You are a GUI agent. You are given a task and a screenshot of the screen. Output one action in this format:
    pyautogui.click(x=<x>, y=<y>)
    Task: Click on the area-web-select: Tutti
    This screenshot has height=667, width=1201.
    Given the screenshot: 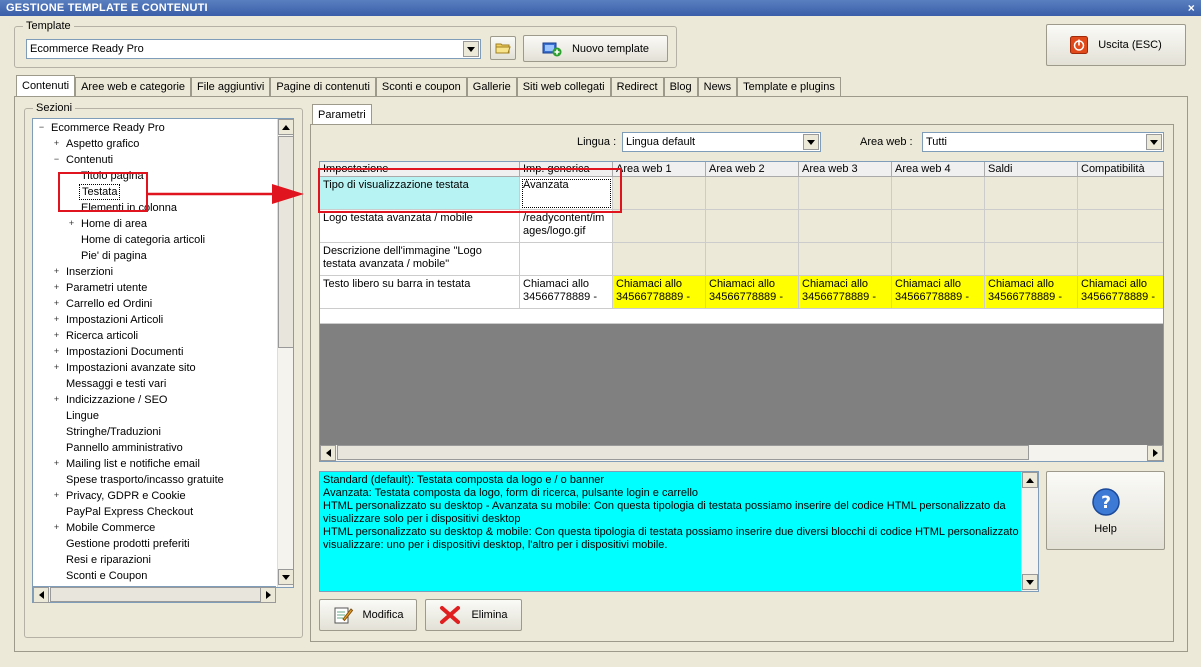 What is the action you would take?
    pyautogui.click(x=1043, y=142)
    